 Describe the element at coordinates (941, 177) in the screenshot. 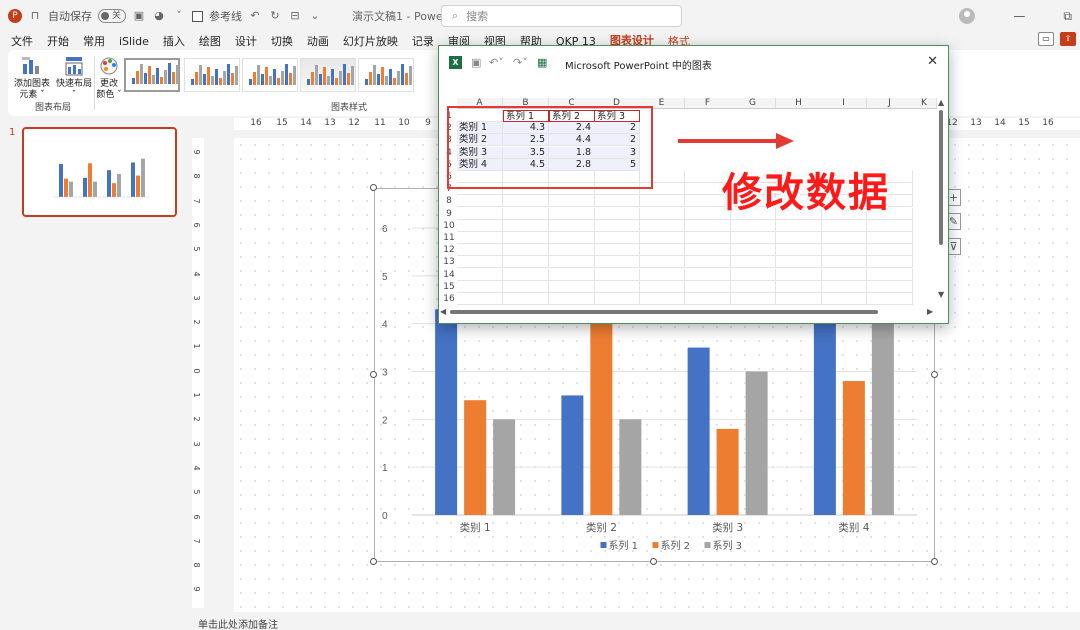

I see `vertical-scroll-thumb` at that location.